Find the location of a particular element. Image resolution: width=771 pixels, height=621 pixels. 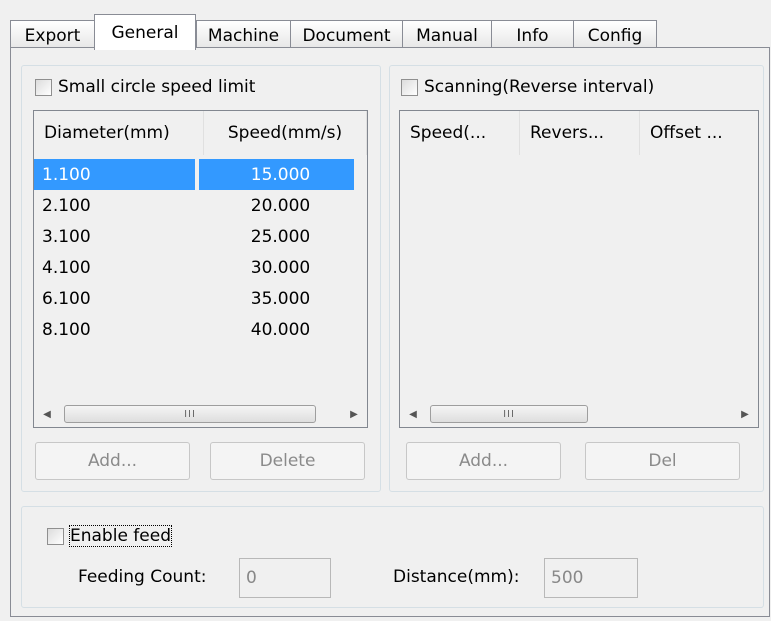

tab-config: Config is located at coordinates (615, 35).